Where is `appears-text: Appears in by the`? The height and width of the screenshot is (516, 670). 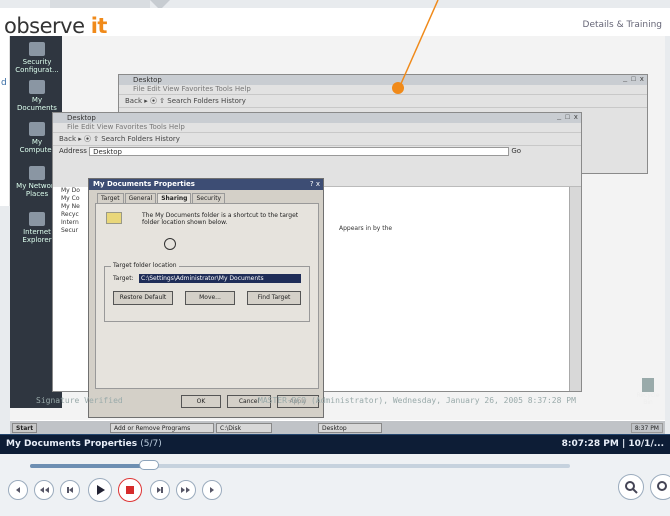
appears-text: Appears in by the is located at coordinates (366, 228).